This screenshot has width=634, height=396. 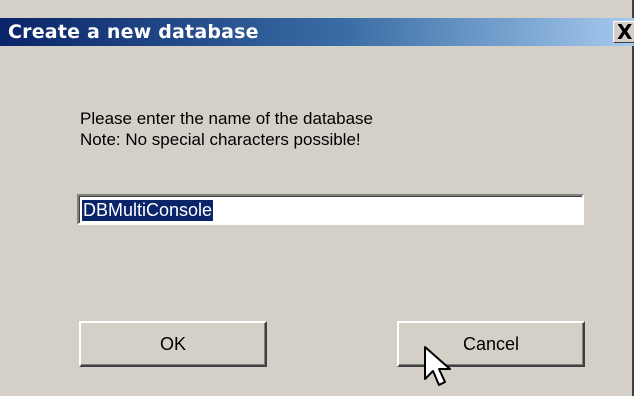 What do you see at coordinates (437, 366) in the screenshot?
I see `arrow-pointer-icon` at bounding box center [437, 366].